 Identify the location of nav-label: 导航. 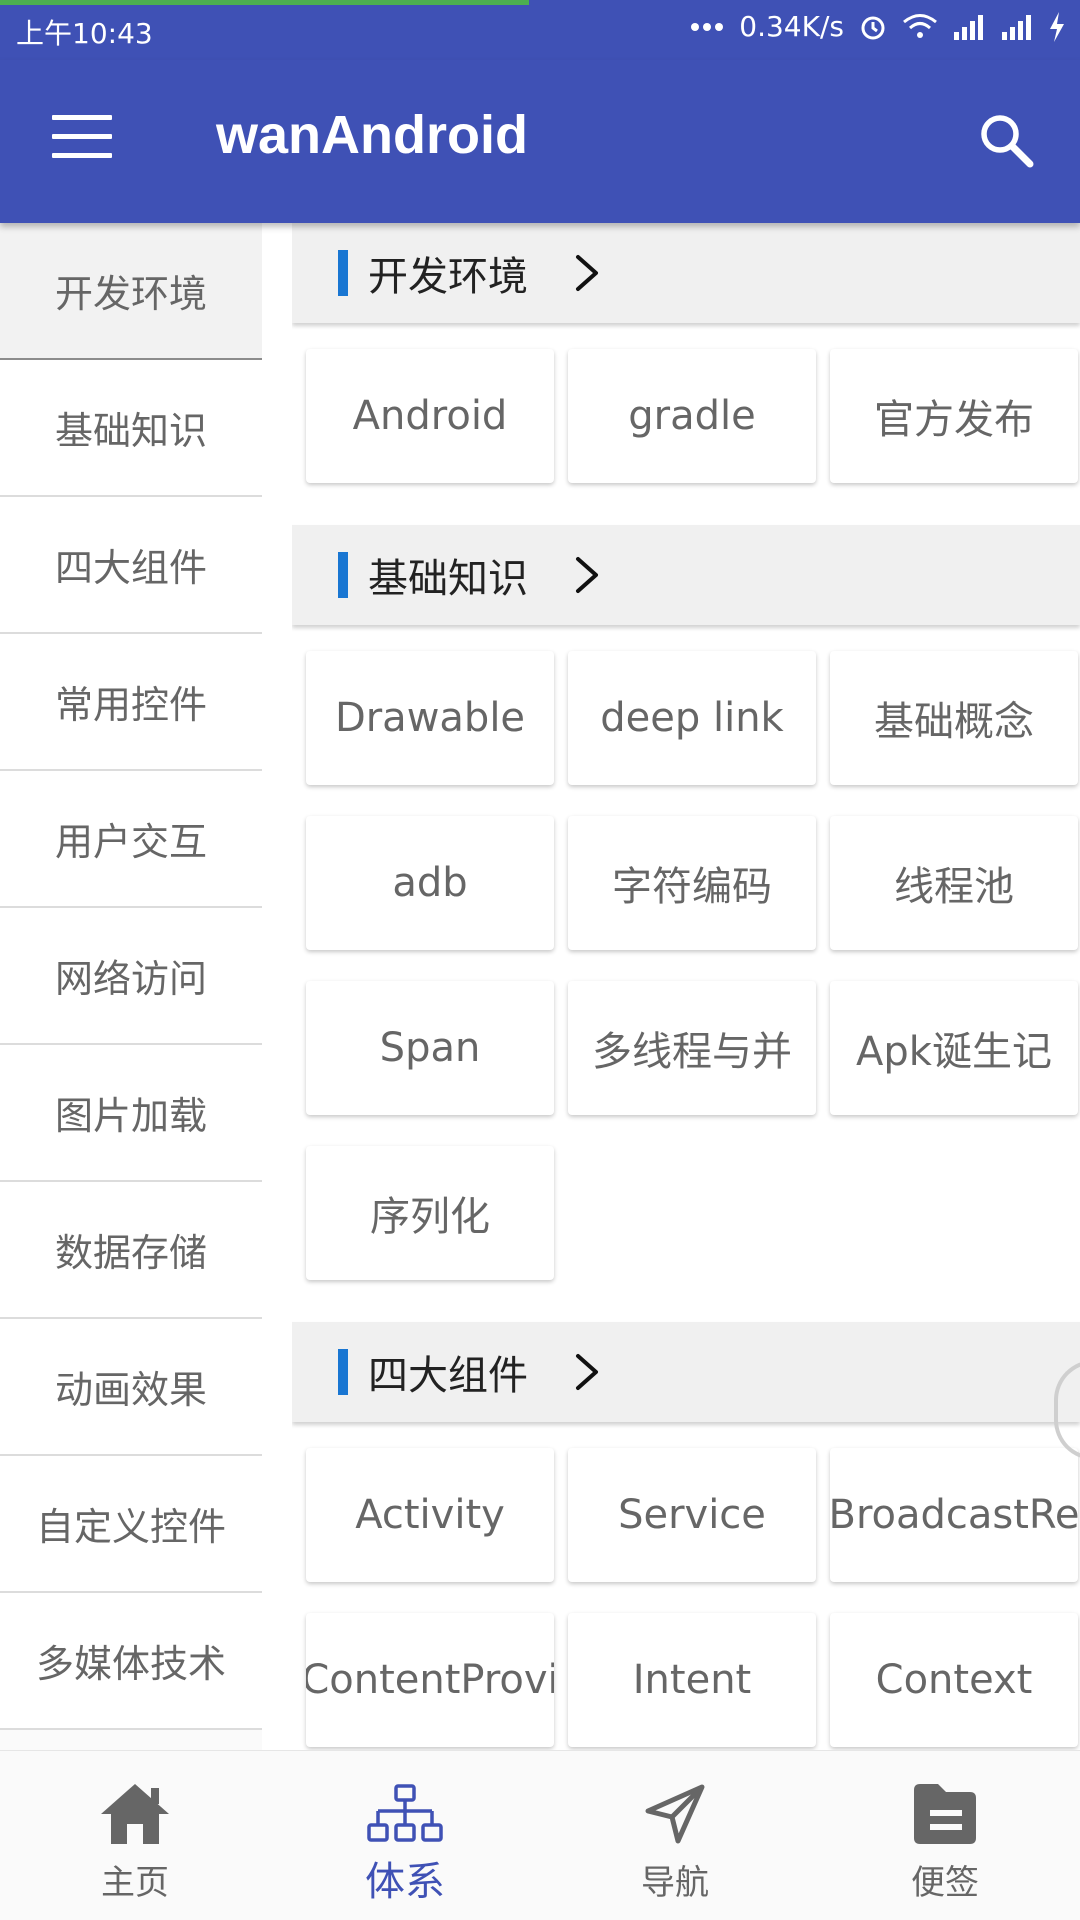
(675, 1883).